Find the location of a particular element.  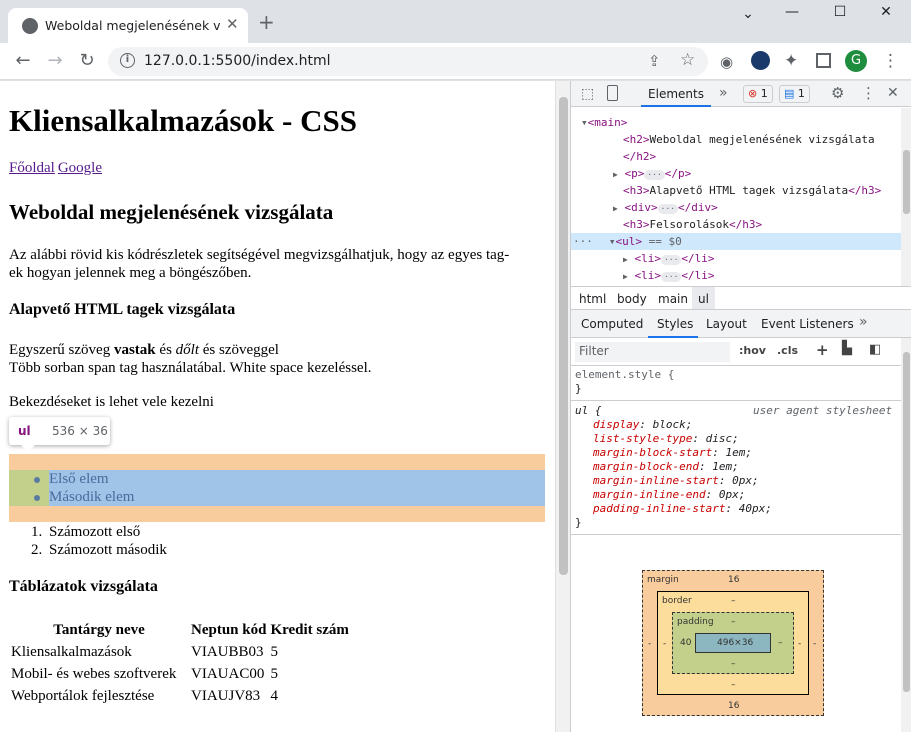

camera-icon: ◉ is located at coordinates (726, 62).